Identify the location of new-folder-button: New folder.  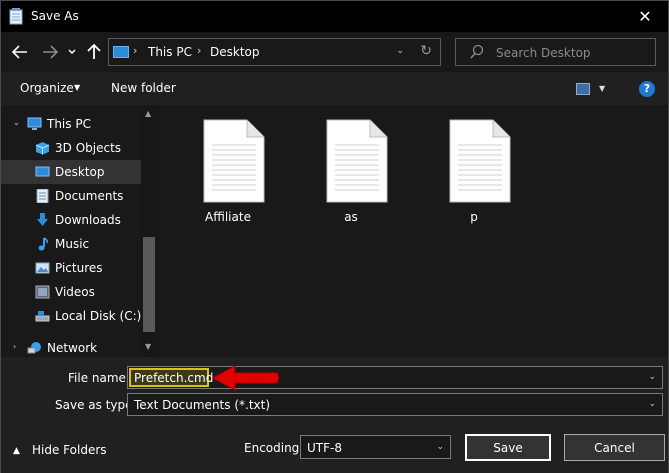
(143, 88).